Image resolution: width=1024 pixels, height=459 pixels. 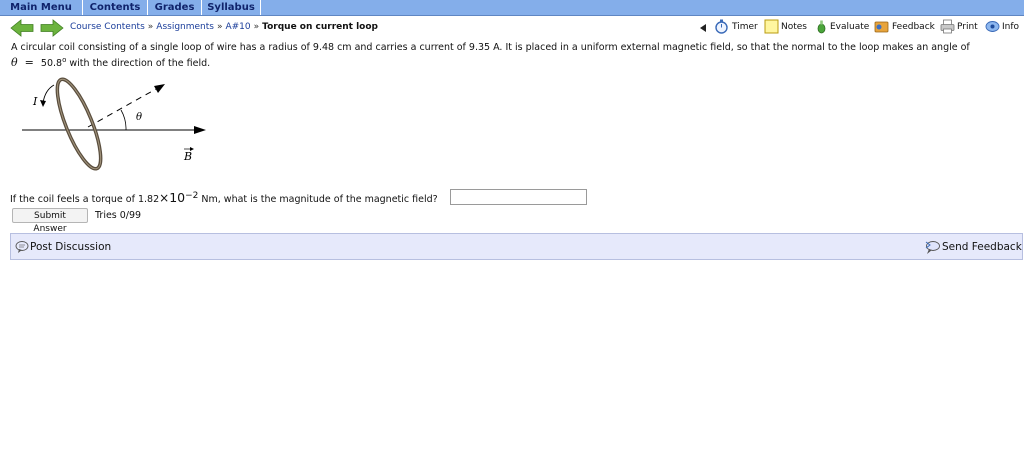 I want to click on notes-icon, so click(x=771, y=26).